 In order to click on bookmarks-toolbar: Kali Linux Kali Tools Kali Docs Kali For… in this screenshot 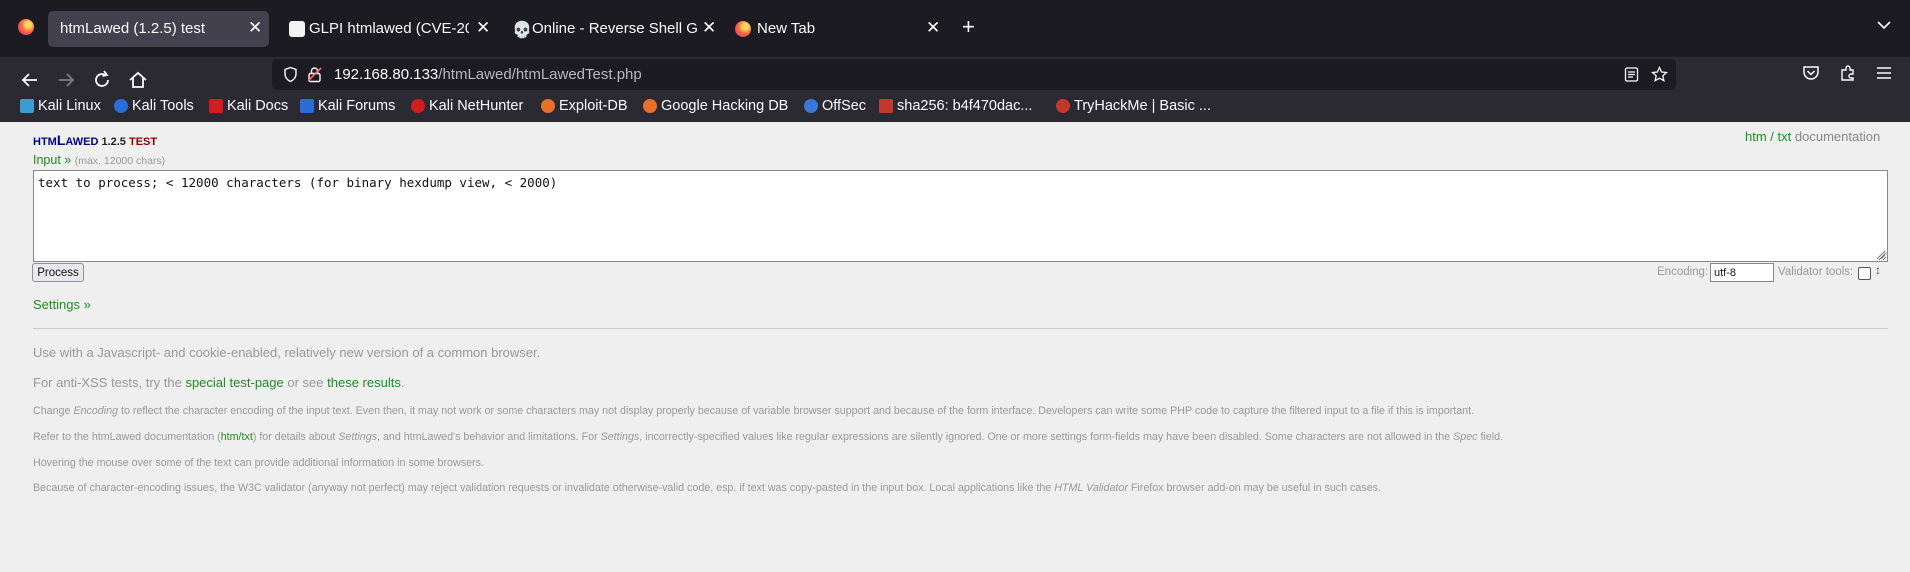, I will do `click(955, 107)`.